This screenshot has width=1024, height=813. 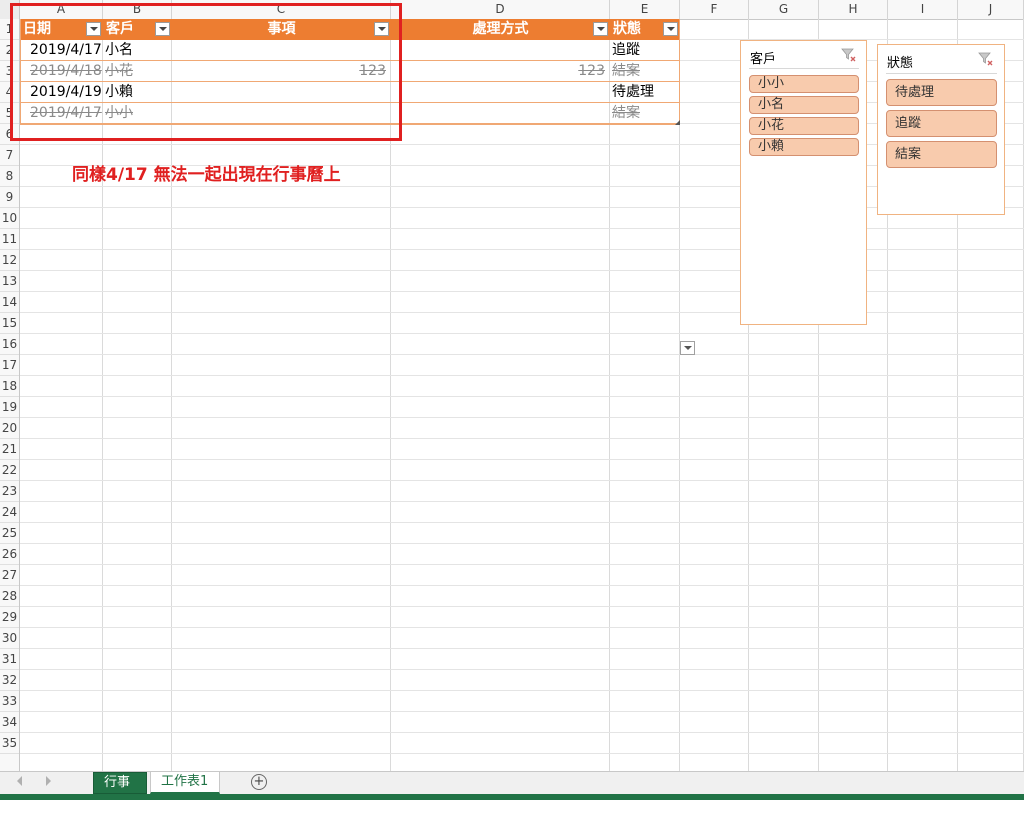 I want to click on slicer-item: 小名, so click(x=804, y=105).